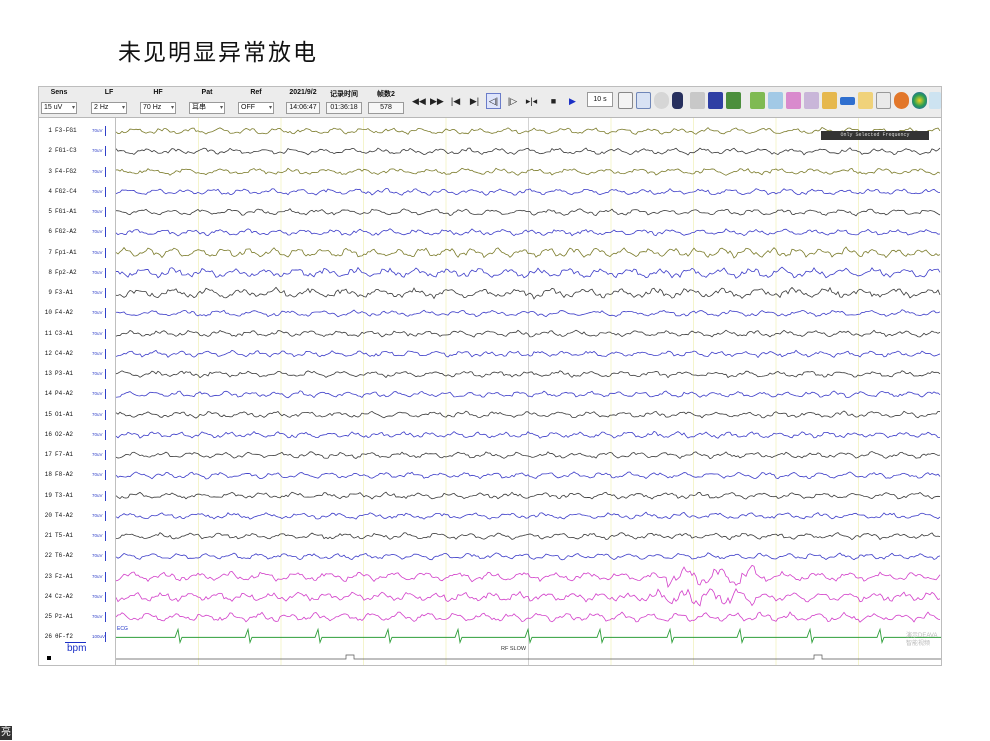 The width and height of the screenshot is (990, 741). I want to click on printer-icon, so click(697, 100).